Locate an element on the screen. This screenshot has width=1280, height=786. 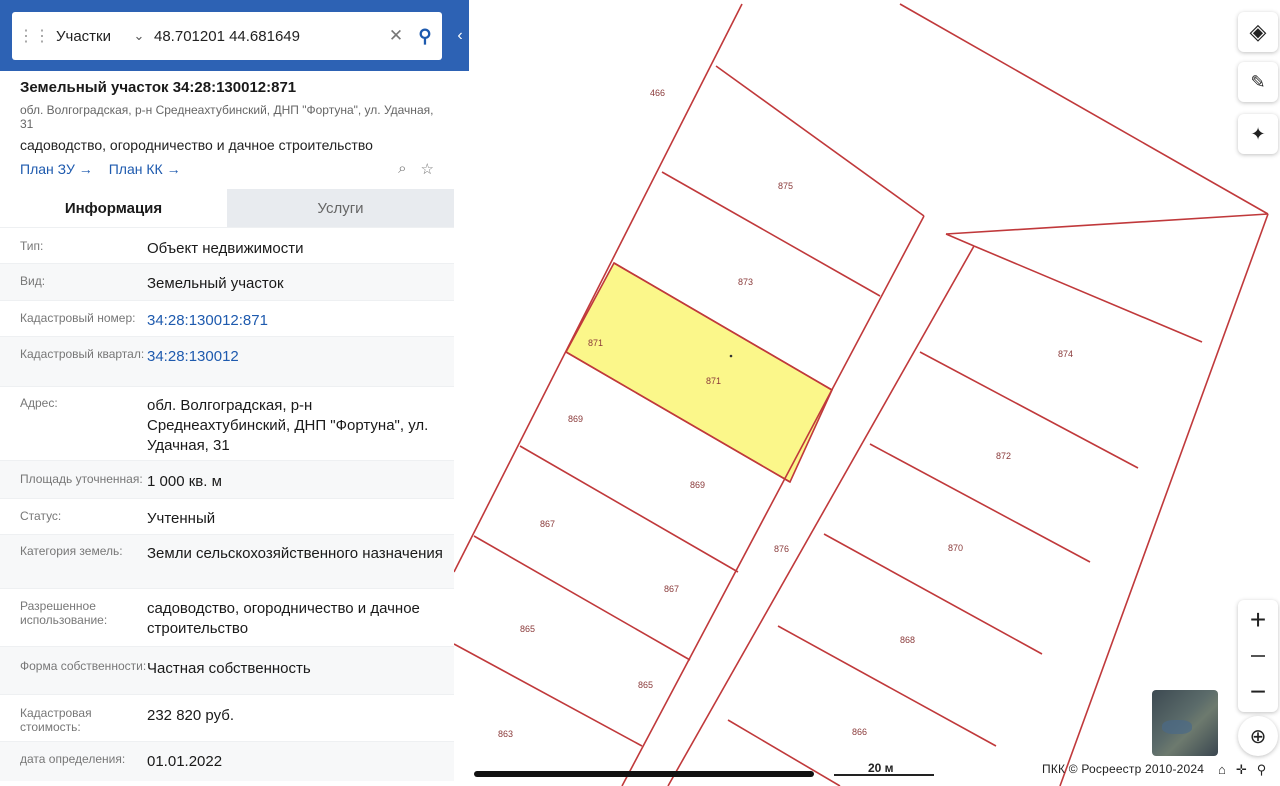
zoom-search-icon: ⌕ is located at coordinates (402, 169).